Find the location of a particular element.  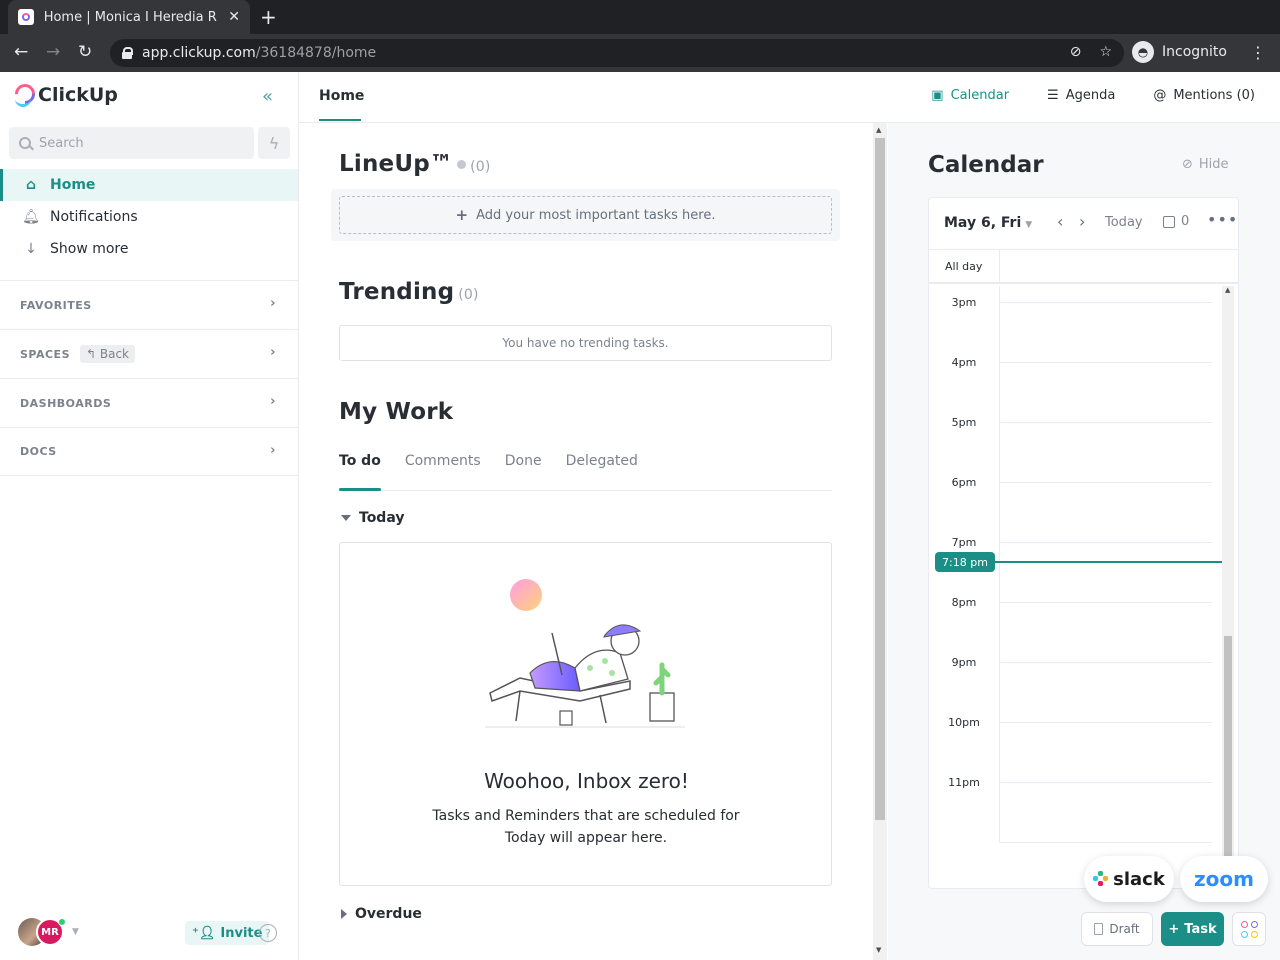

draft-button: Draft is located at coordinates (1117, 929).